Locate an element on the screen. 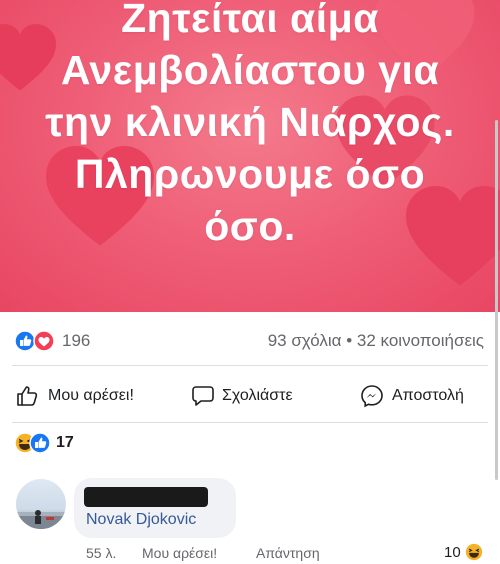 The width and height of the screenshot is (500, 564). comment-reactions-summary: 17 is located at coordinates (44, 443).